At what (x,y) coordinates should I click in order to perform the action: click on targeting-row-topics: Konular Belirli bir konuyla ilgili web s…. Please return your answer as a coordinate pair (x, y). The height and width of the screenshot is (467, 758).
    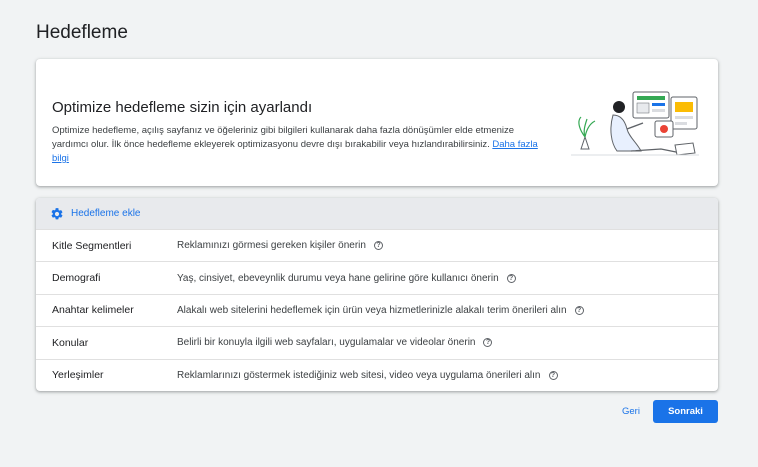
    Looking at the image, I should click on (377, 342).